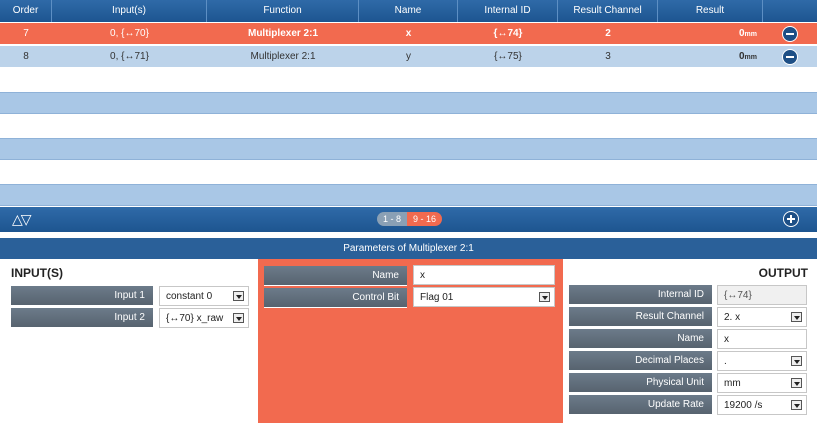 The width and height of the screenshot is (817, 423). What do you see at coordinates (484, 297) in the screenshot?
I see `control-bit-select: Flag 01` at bounding box center [484, 297].